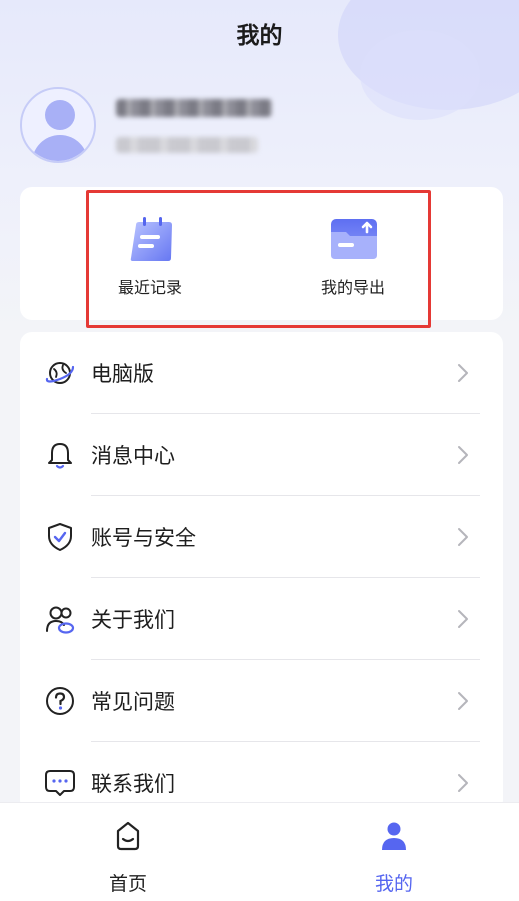 This screenshot has height=901, width=519. I want to click on quick-action-recent-records: 最近记录, so click(150, 255).